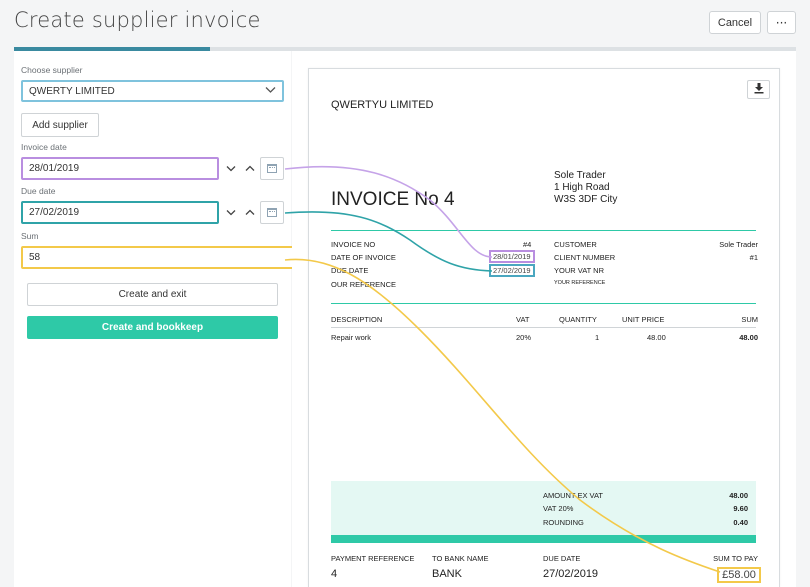 The width and height of the screenshot is (810, 587). Describe the element at coordinates (38, 191) in the screenshot. I see `due-date-label: Due date` at that location.